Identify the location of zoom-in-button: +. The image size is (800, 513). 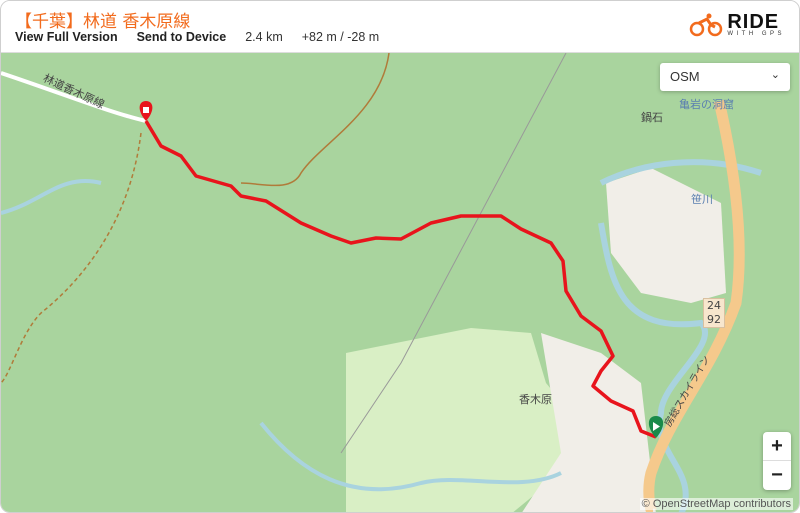
(777, 446).